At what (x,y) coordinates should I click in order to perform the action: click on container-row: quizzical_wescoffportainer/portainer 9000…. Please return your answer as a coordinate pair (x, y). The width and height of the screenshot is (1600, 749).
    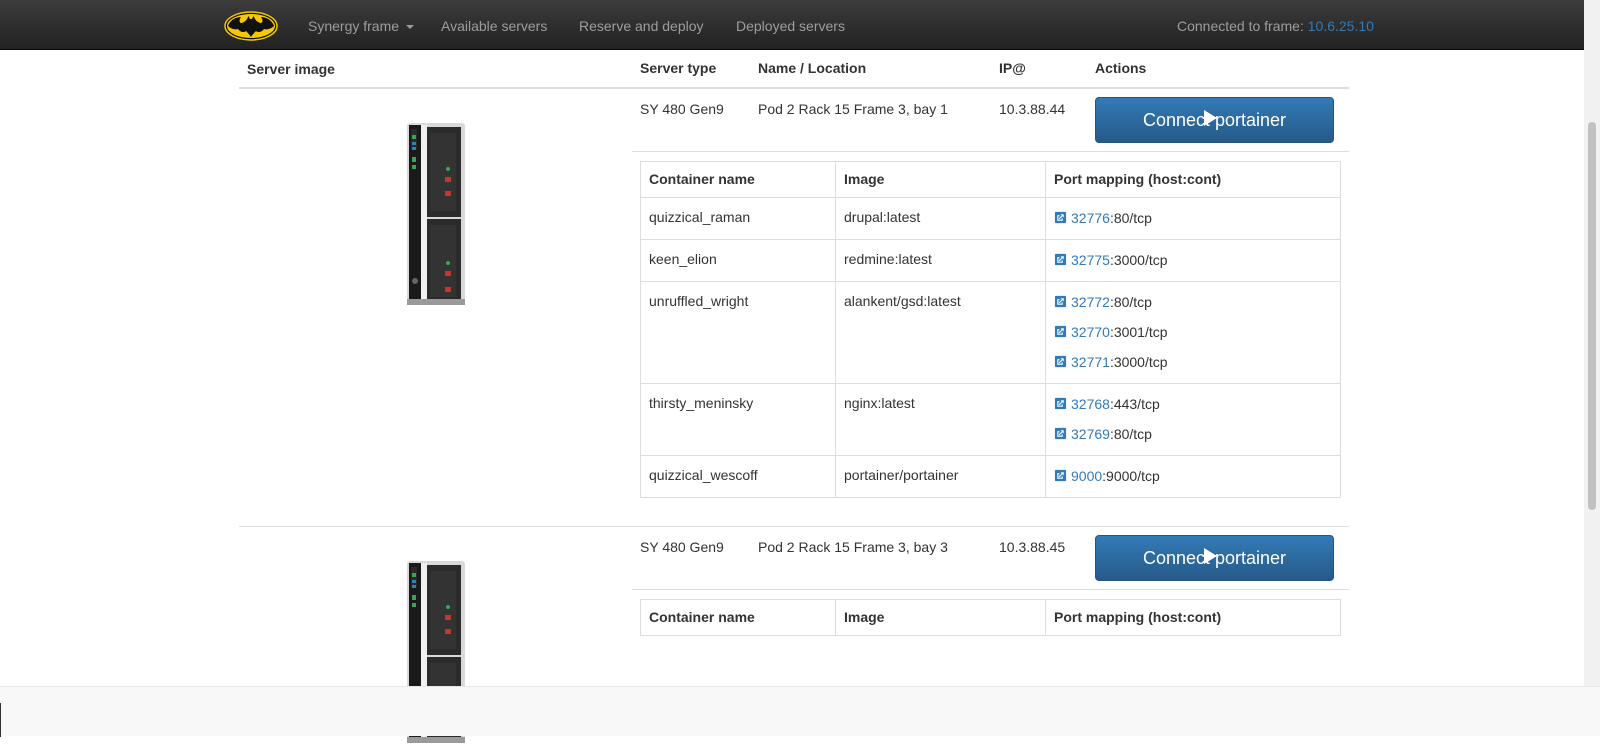
    Looking at the image, I should click on (991, 477).